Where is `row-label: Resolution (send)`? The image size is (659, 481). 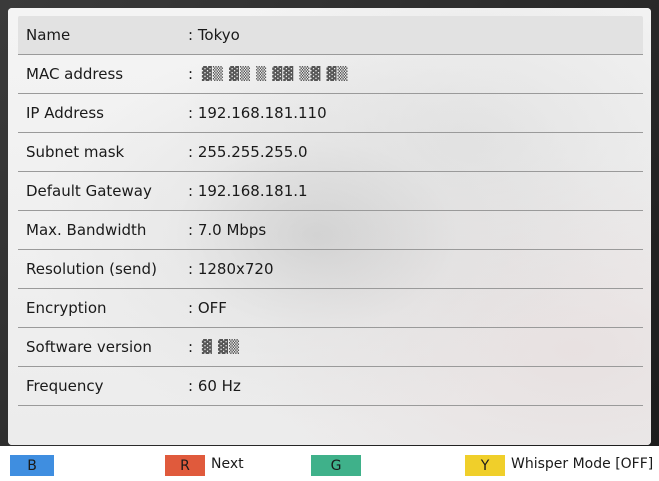 row-label: Resolution (send) is located at coordinates (91, 269).